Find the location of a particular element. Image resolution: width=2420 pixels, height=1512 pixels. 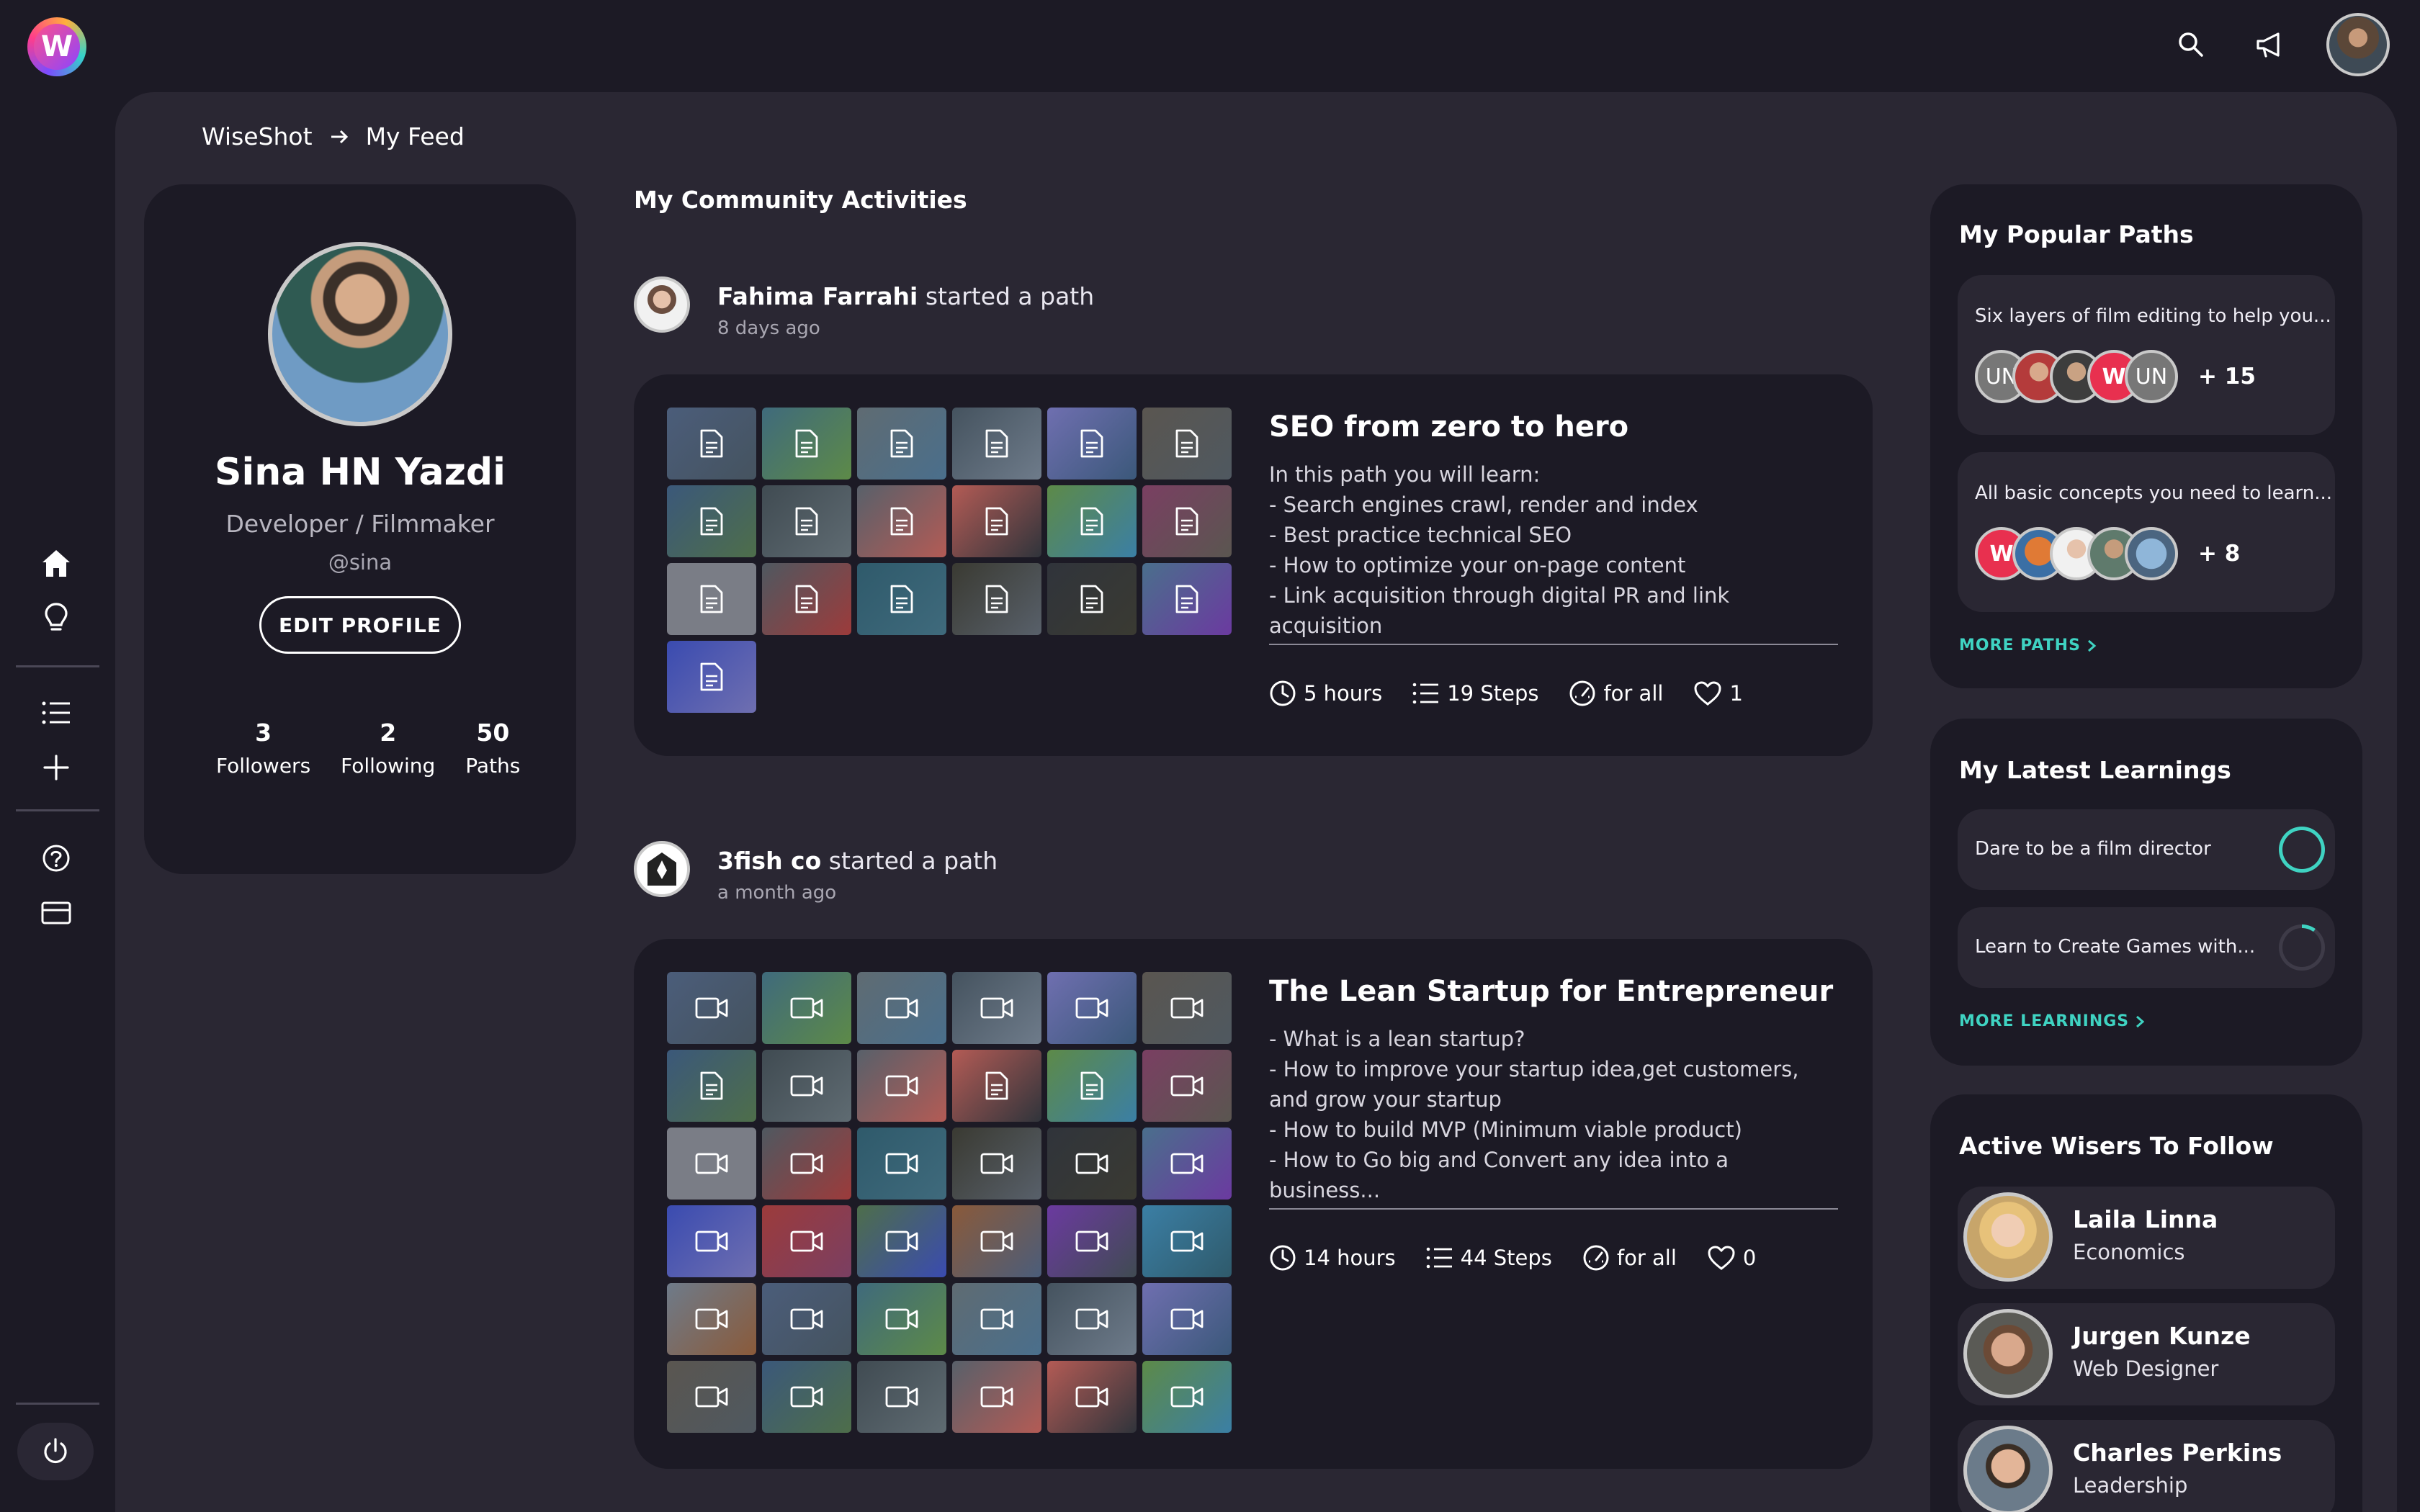

activity-user-name: Fahima Farrahi is located at coordinates (818, 296).